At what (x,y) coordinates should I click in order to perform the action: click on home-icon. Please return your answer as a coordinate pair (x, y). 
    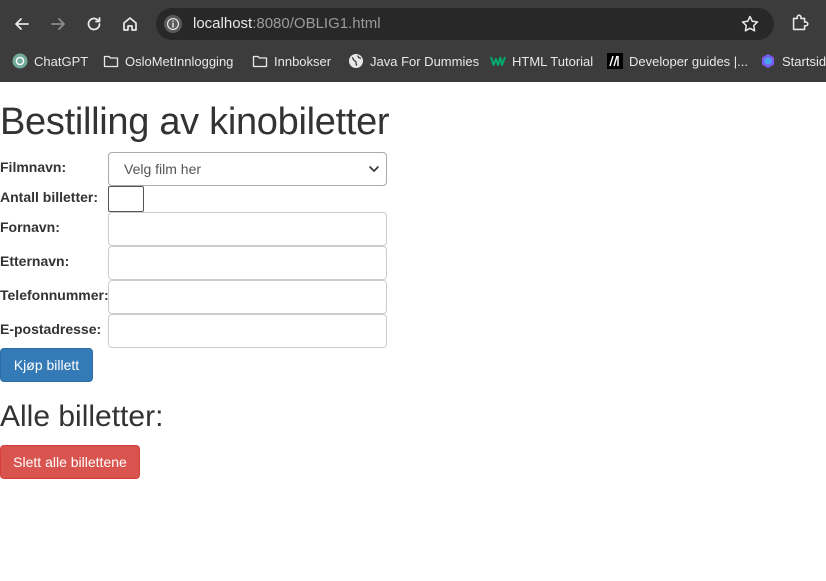
    Looking at the image, I should click on (130, 24).